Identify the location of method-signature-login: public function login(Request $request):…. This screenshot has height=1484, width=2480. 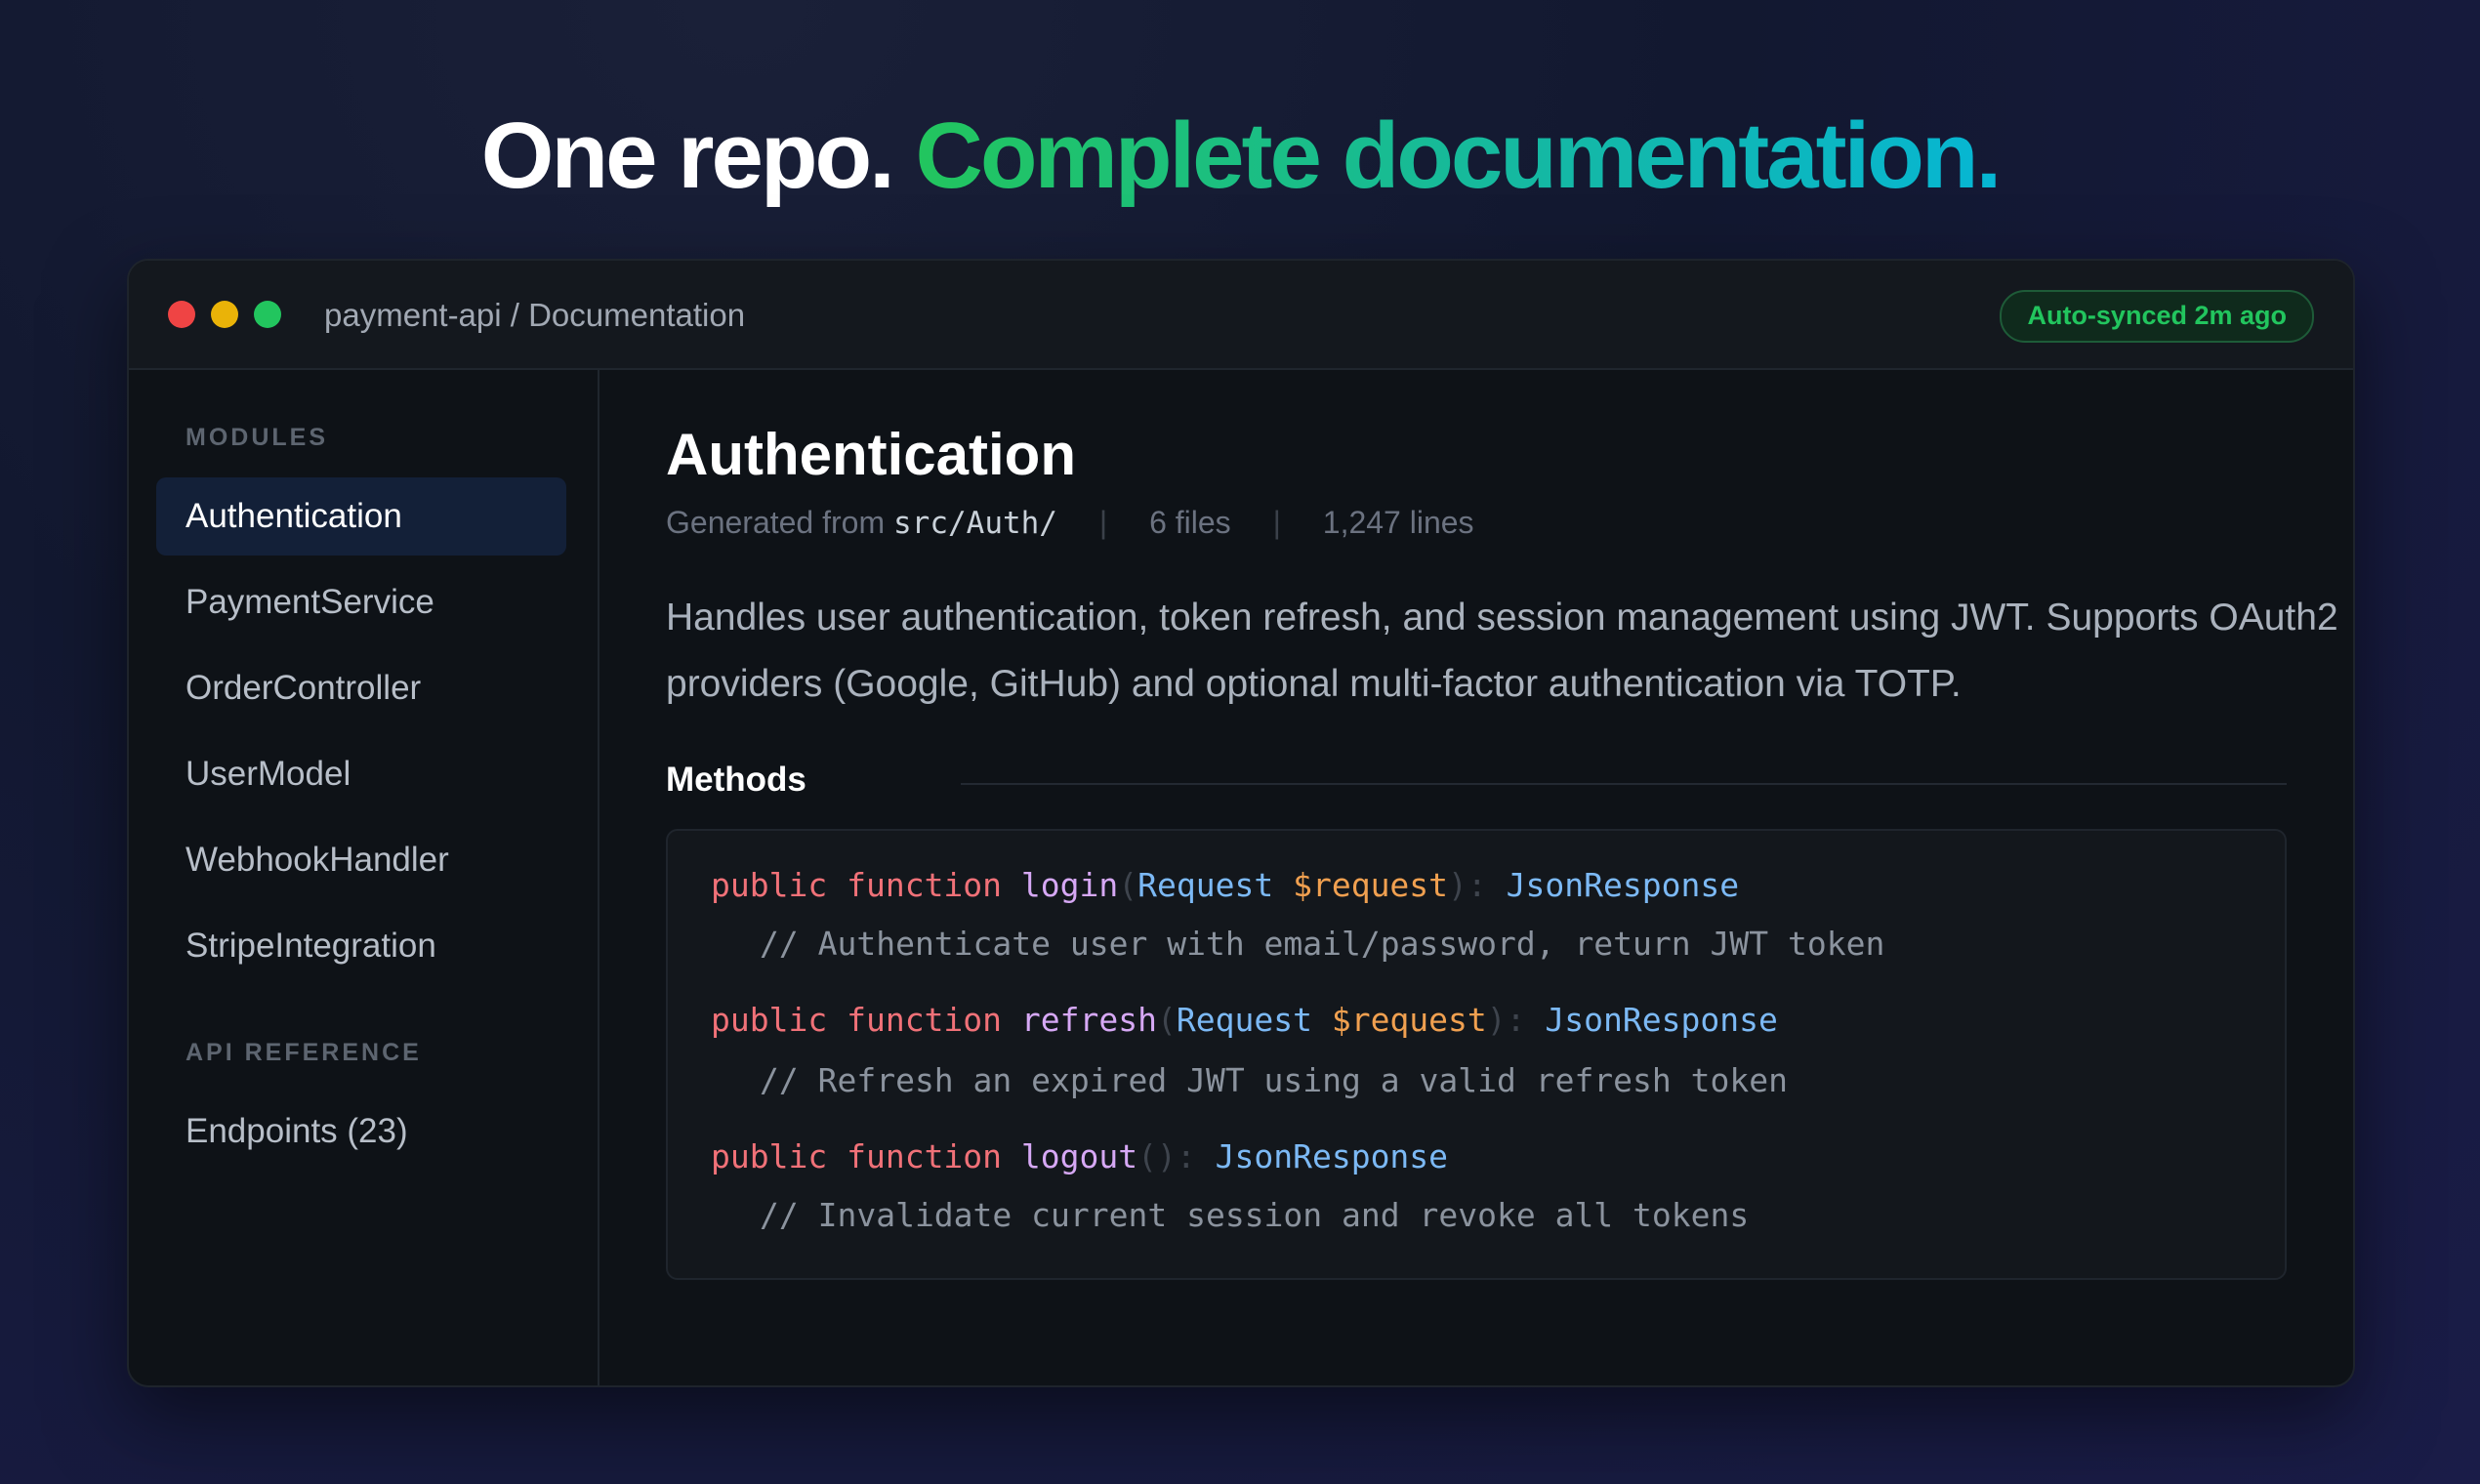
(1225, 886).